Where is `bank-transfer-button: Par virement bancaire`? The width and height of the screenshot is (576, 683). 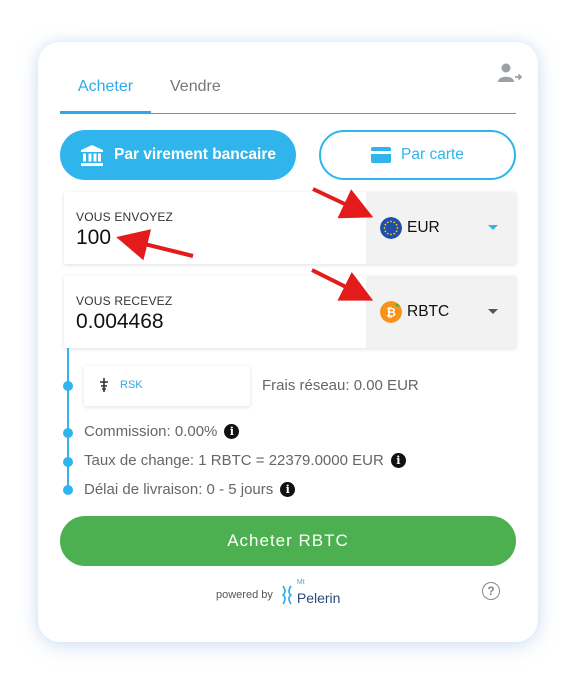
bank-transfer-button: Par virement bancaire is located at coordinates (178, 155).